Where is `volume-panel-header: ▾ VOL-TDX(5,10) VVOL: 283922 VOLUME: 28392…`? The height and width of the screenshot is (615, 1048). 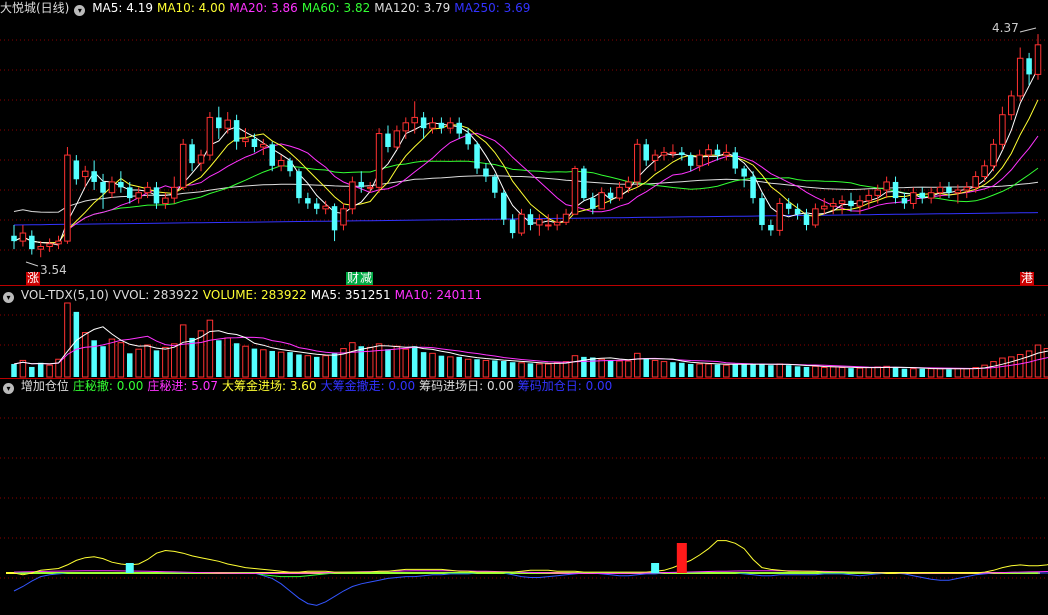 volume-panel-header: ▾ VOL-TDX(5,10) VVOL: 283922 VOLUME: 28392… is located at coordinates (243, 295).